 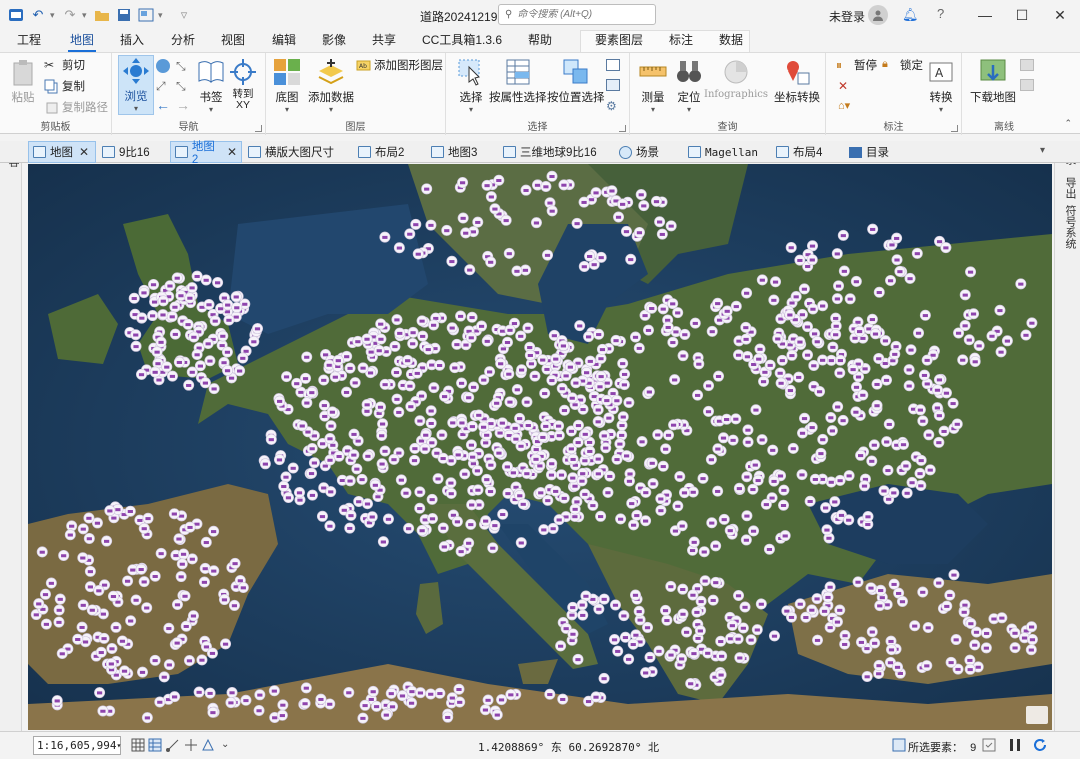 What do you see at coordinates (856, 65) in the screenshot?
I see `pause-labeling-button: ⏸︎ 暂停` at bounding box center [856, 65].